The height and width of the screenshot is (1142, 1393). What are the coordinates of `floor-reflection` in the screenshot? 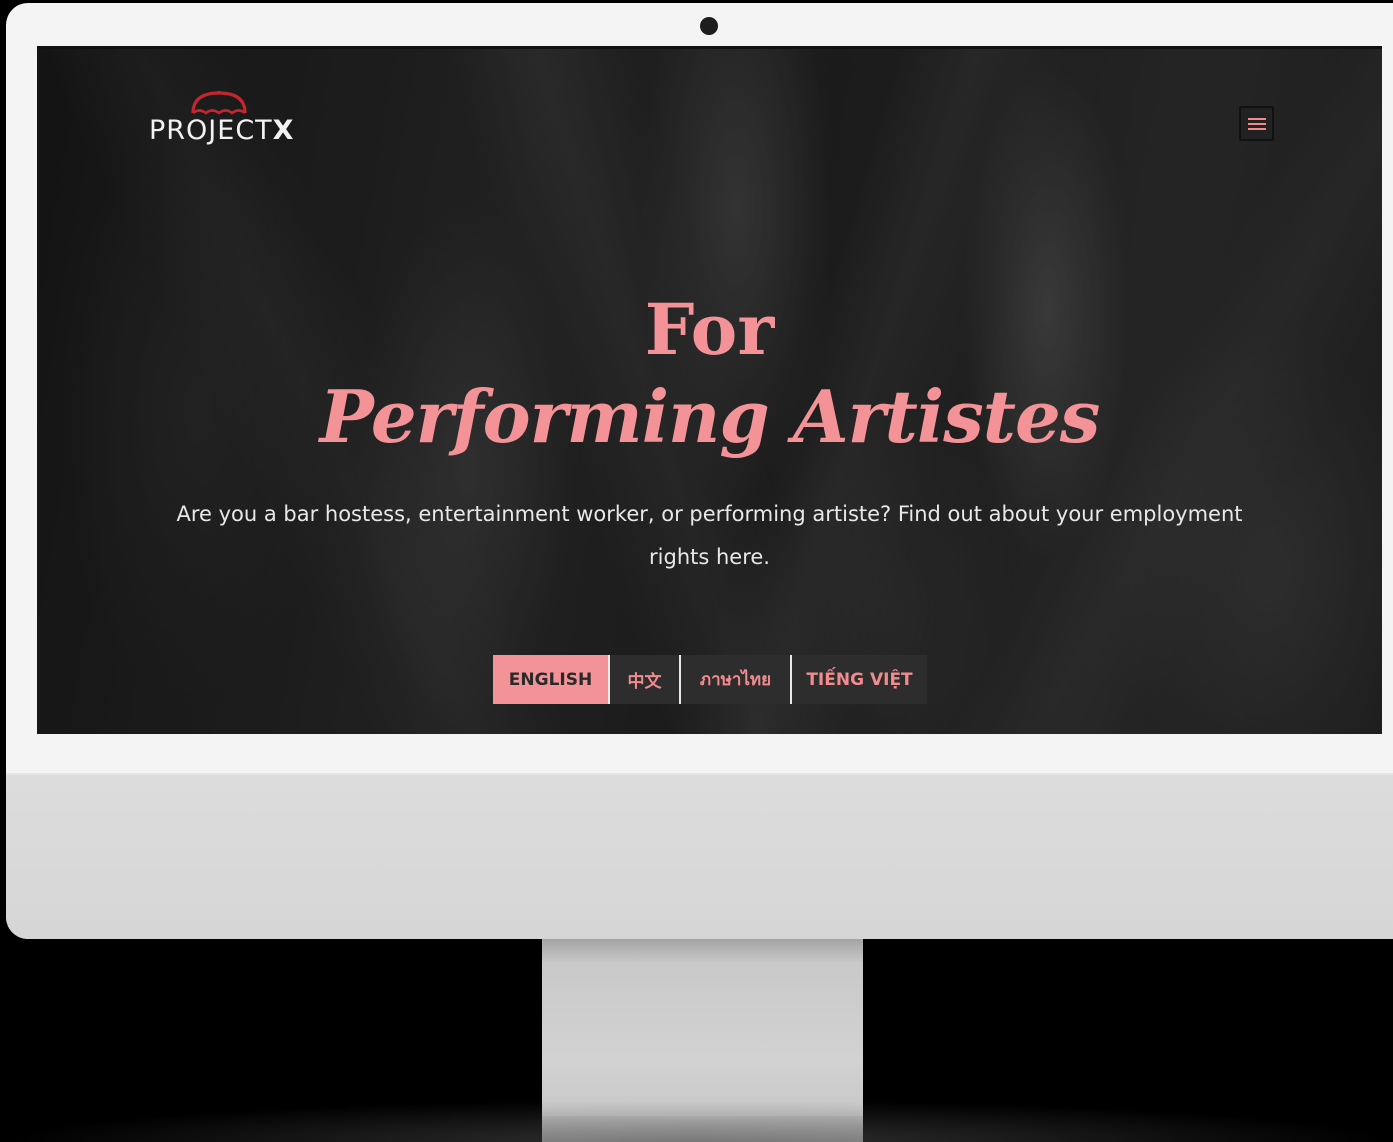 It's located at (696, 1121).